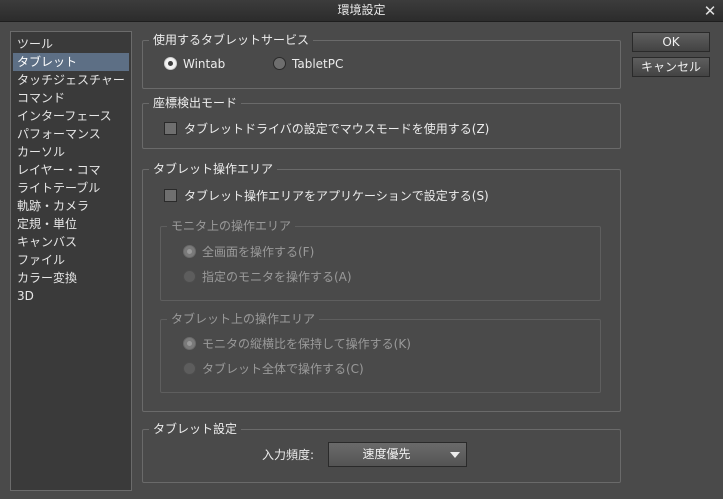 This screenshot has width=723, height=499. I want to click on sidebar-item-touch-gesture: タッチジェスチャー, so click(71, 80).